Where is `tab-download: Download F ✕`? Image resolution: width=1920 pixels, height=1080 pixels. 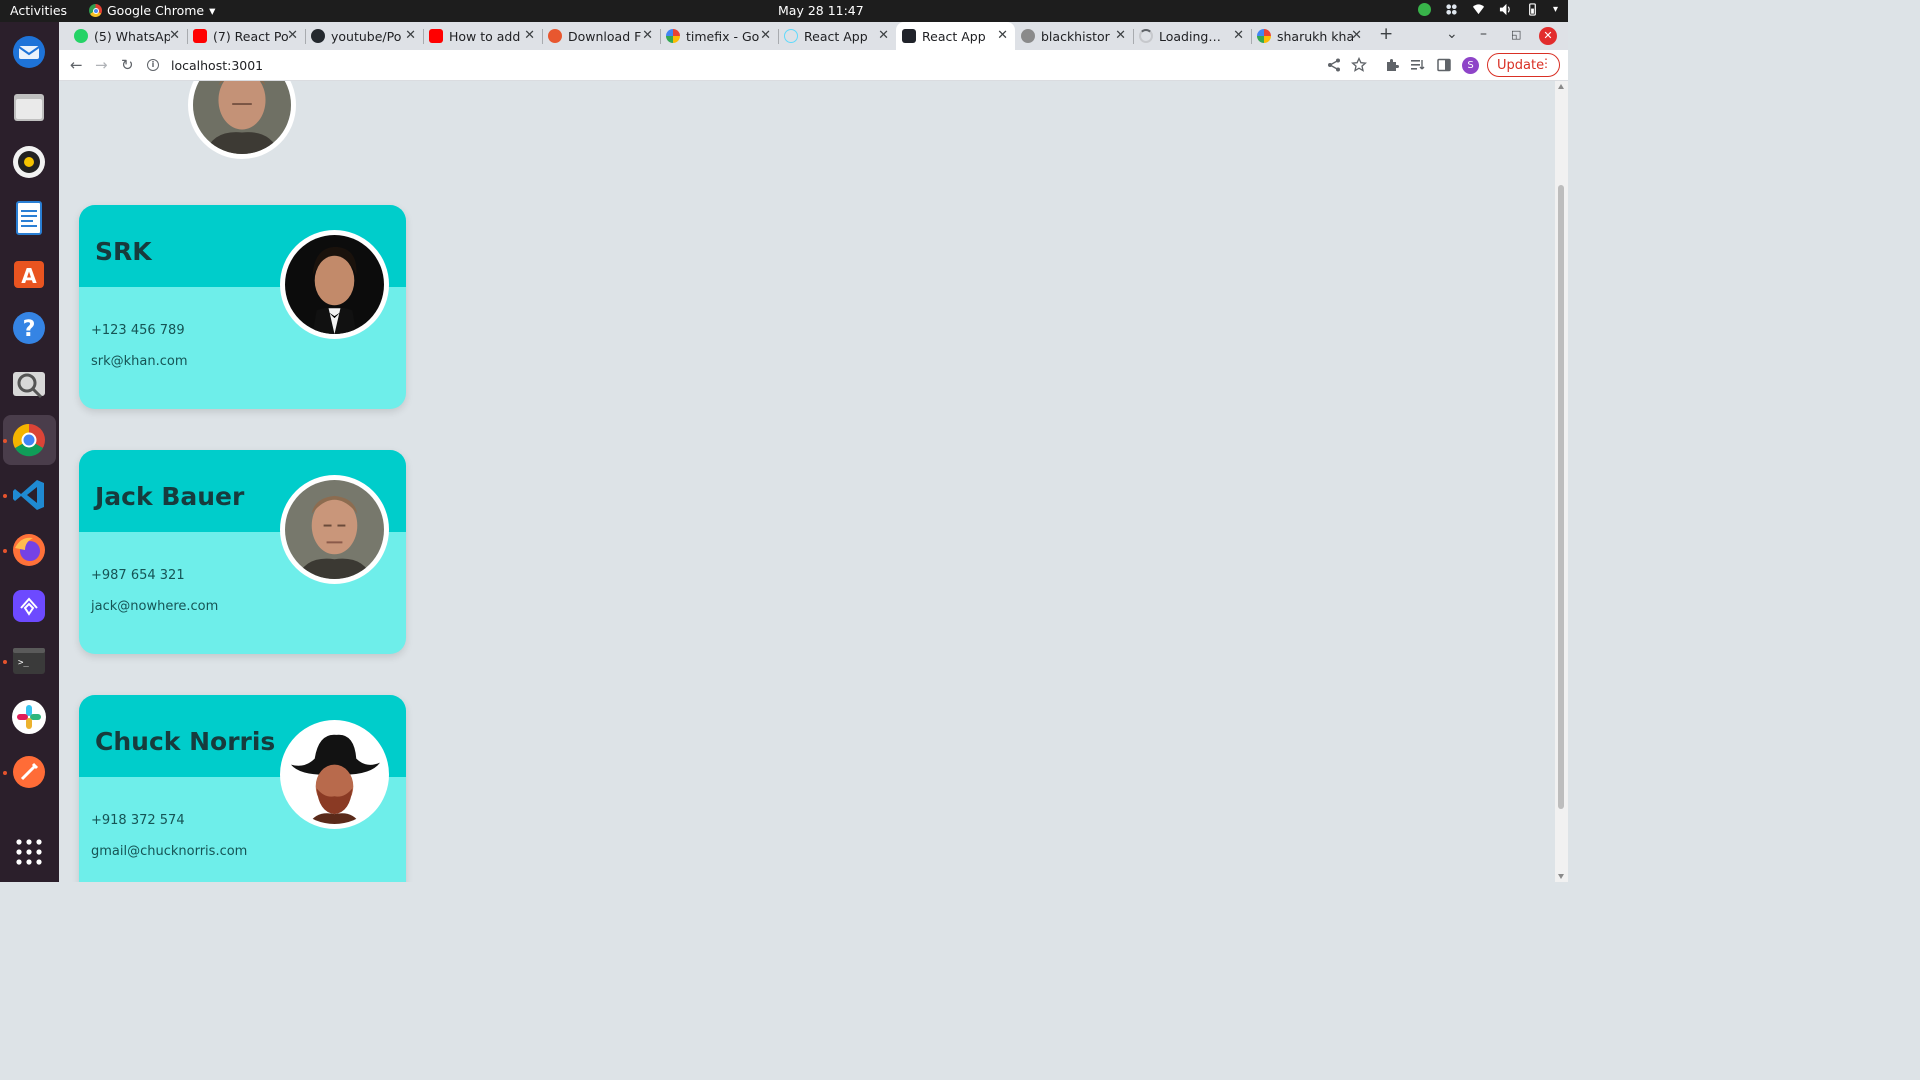 tab-download: Download F ✕ is located at coordinates (601, 36).